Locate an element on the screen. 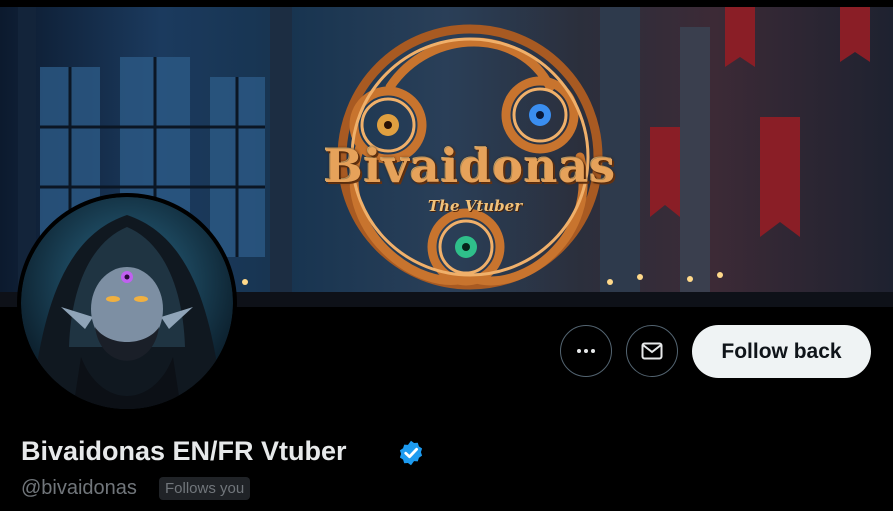 This screenshot has width=893, height=511. more-options-button is located at coordinates (586, 351).